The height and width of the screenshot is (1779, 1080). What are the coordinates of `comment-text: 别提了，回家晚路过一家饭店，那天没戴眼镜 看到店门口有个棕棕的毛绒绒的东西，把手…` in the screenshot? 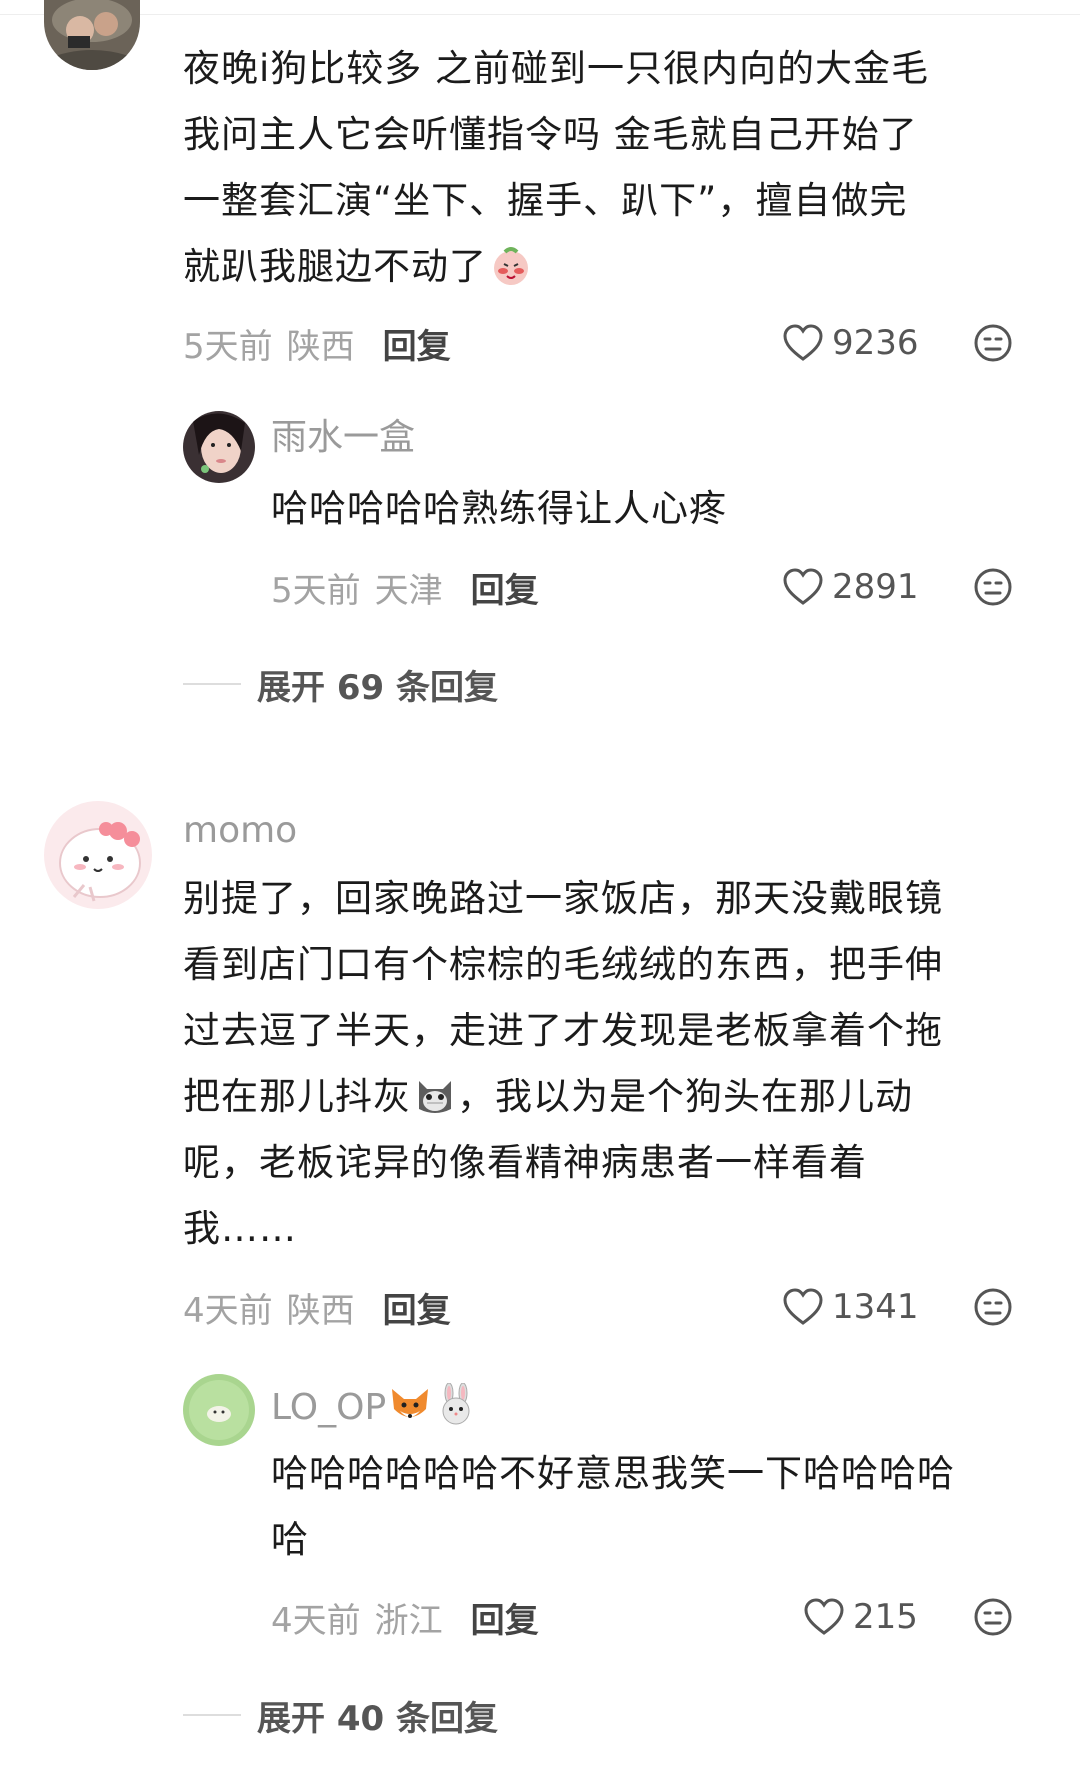 It's located at (563, 1063).